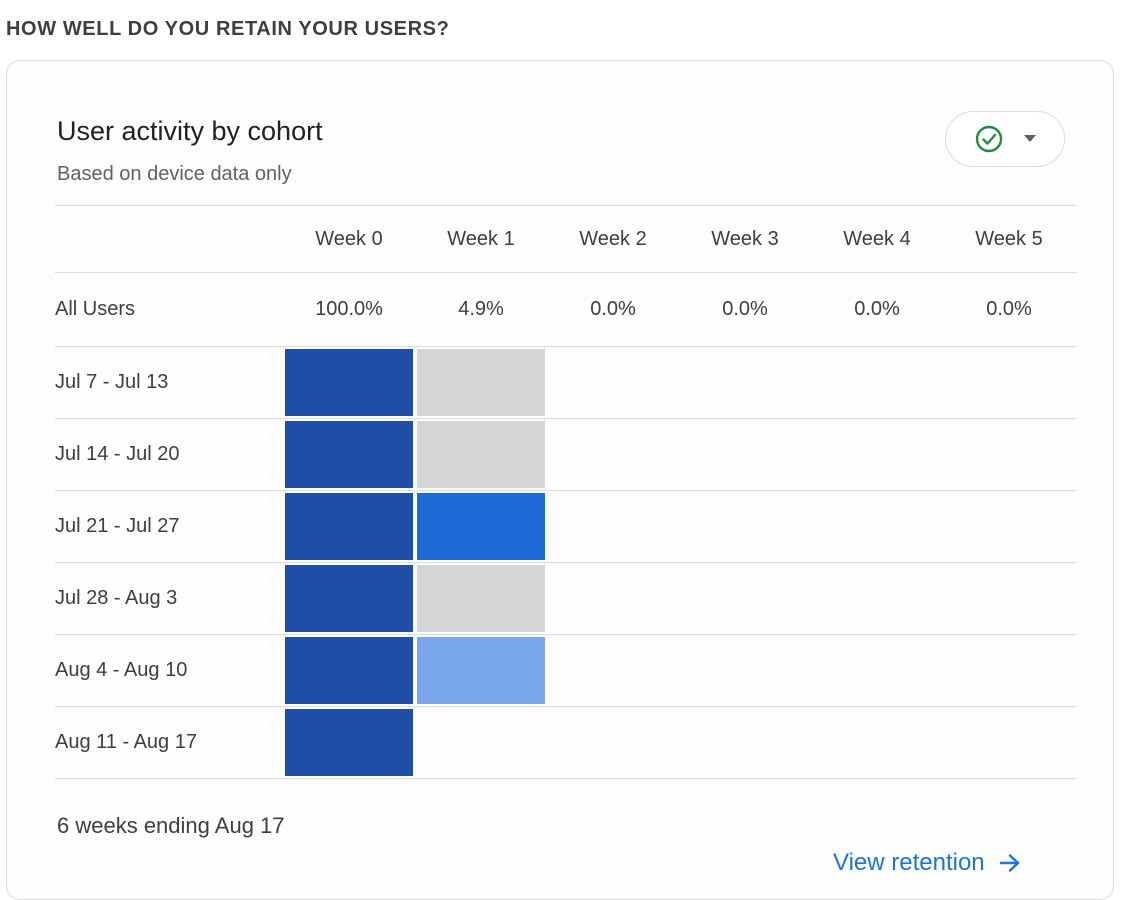 This screenshot has height=900, width=1134. Describe the element at coordinates (877, 238) in the screenshot. I see `week-header: Week 4` at that location.